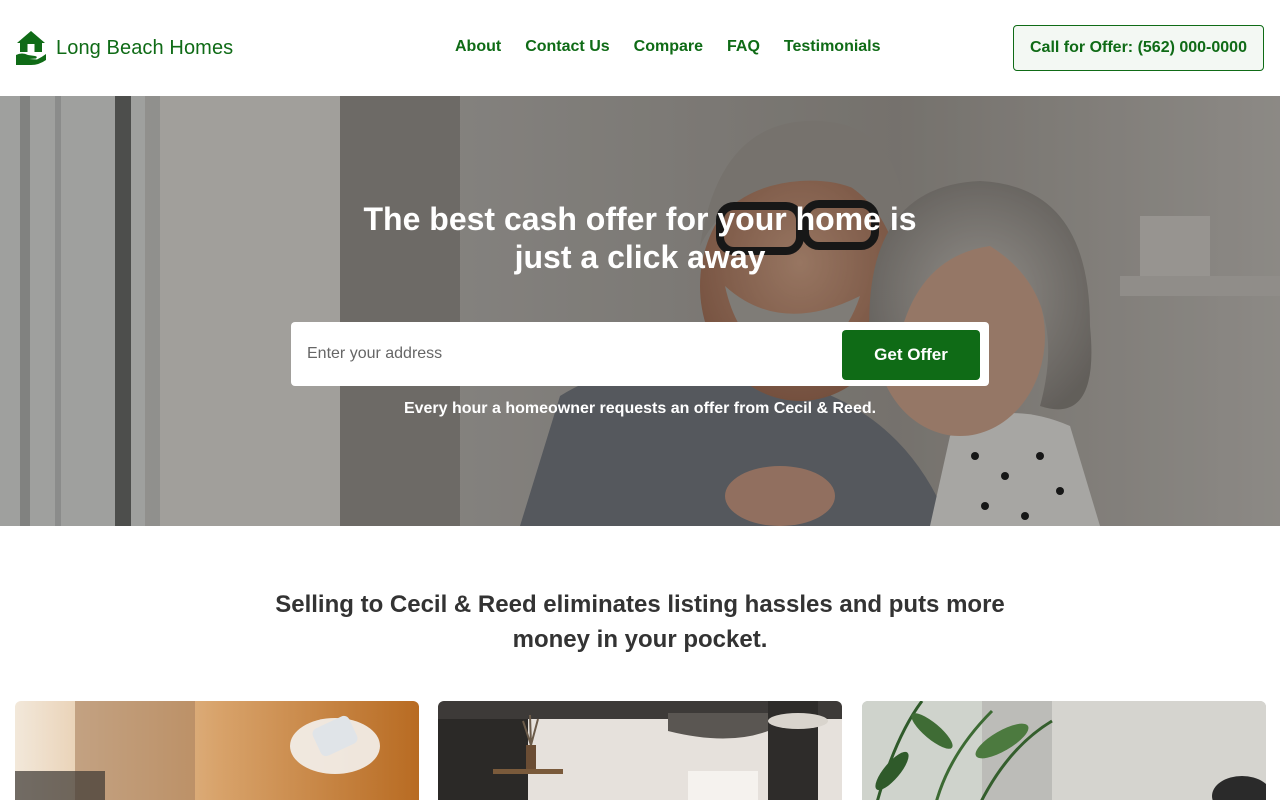 The image size is (1280, 800). What do you see at coordinates (31, 48) in the screenshot?
I see `house-hand-icon` at bounding box center [31, 48].